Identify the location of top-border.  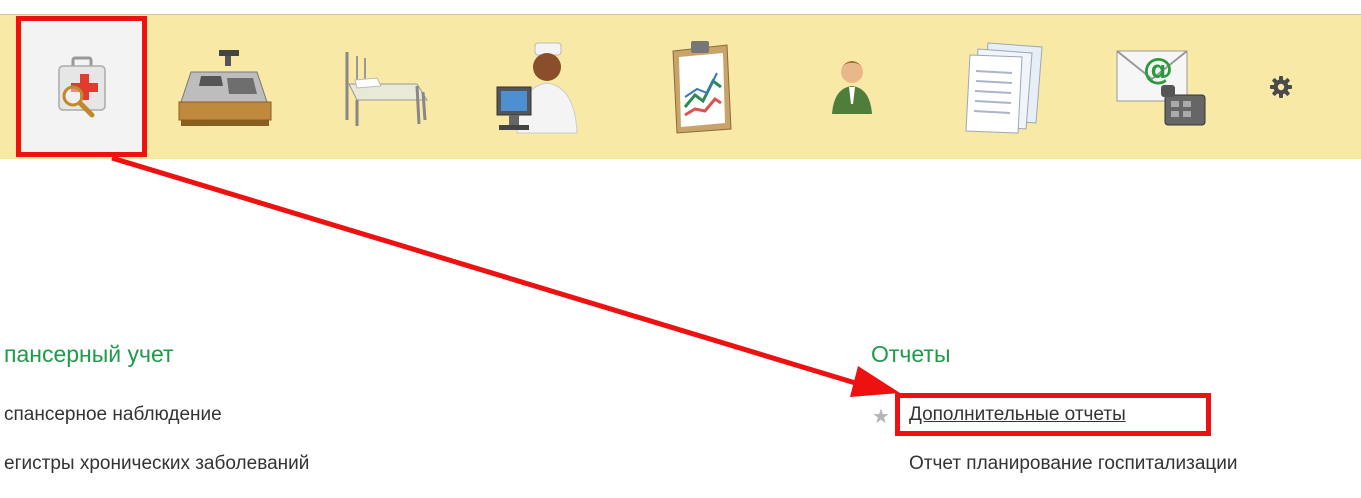
(680, 7).